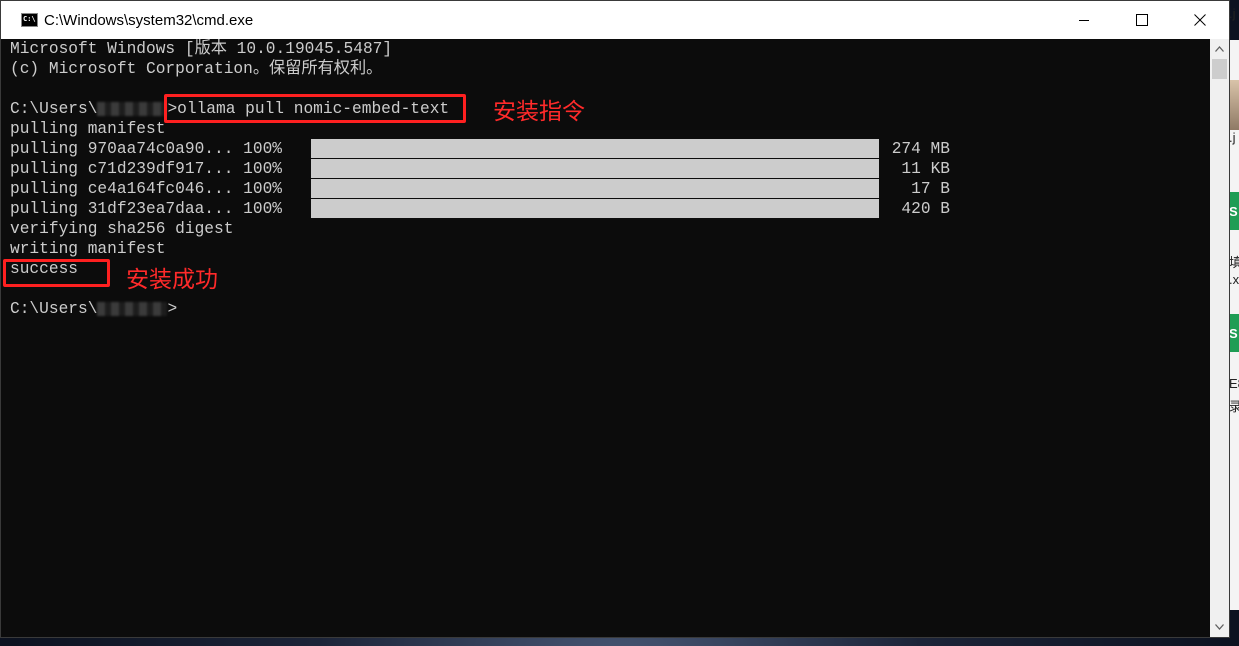  Describe the element at coordinates (201, 49) in the screenshot. I see `console-line: Microsoft Windows [版本 10.0.19045.5487]` at that location.